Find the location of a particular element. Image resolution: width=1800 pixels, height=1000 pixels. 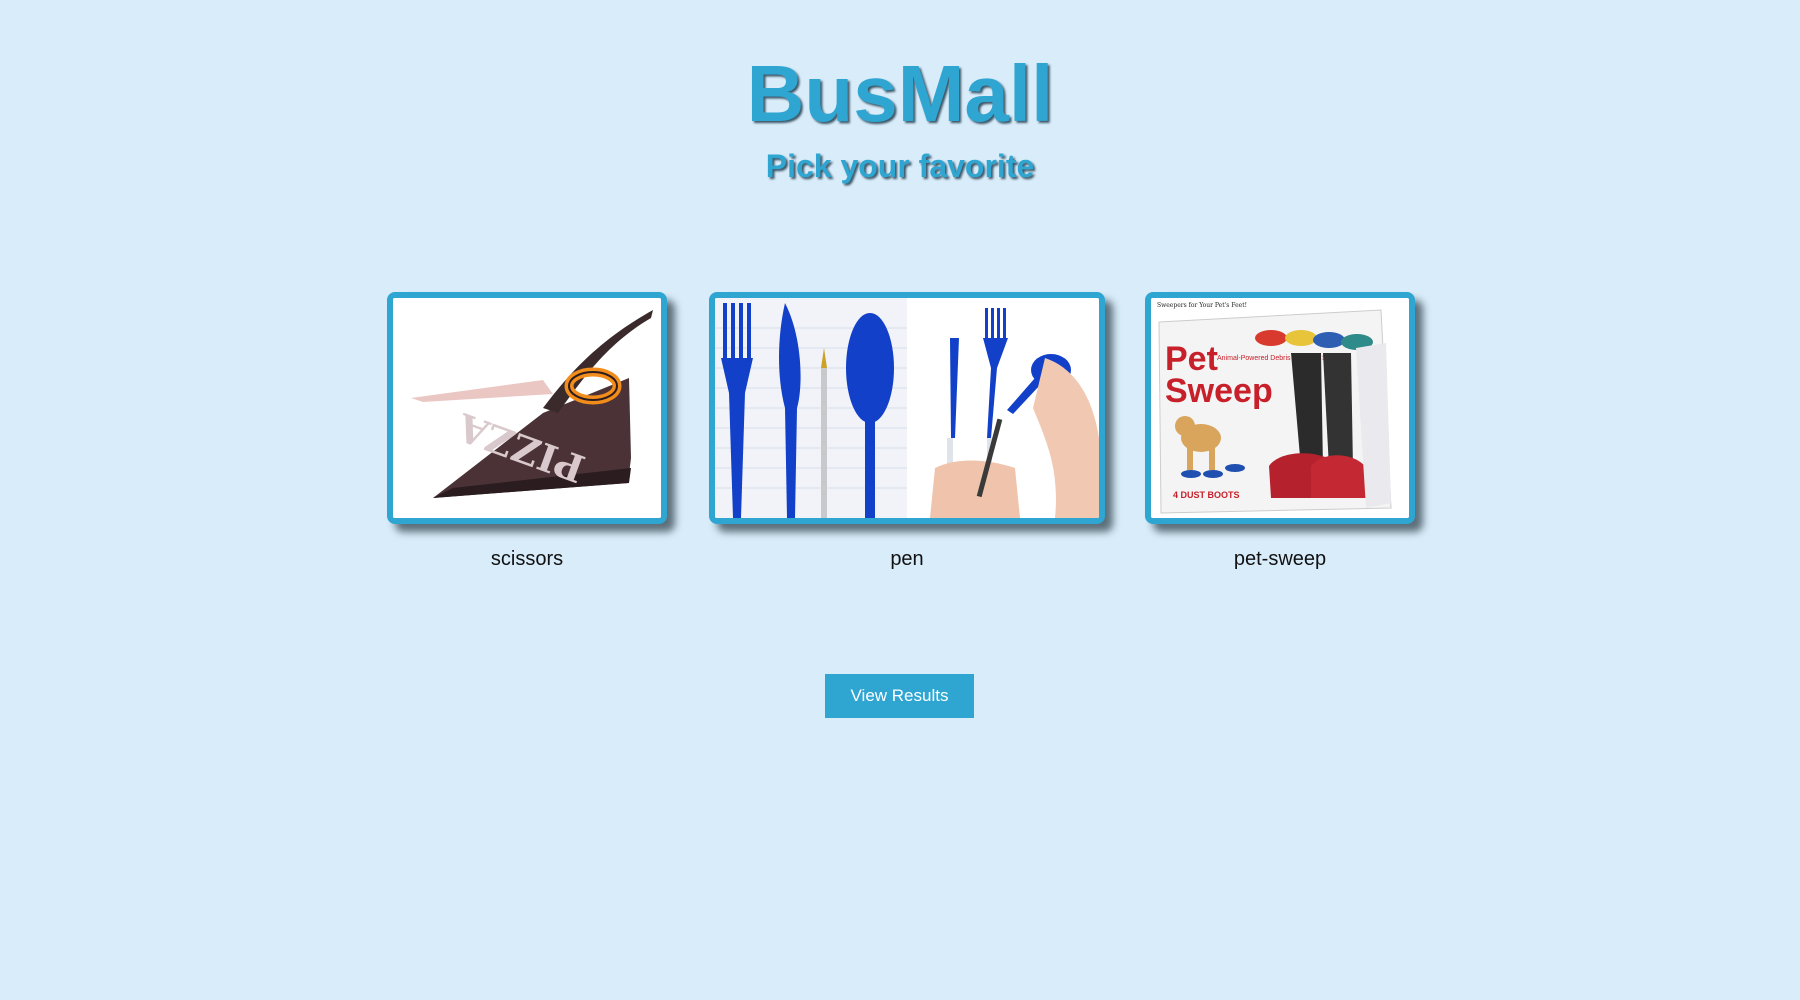

pizza-scissors-image: PIZZA is located at coordinates (527, 408).